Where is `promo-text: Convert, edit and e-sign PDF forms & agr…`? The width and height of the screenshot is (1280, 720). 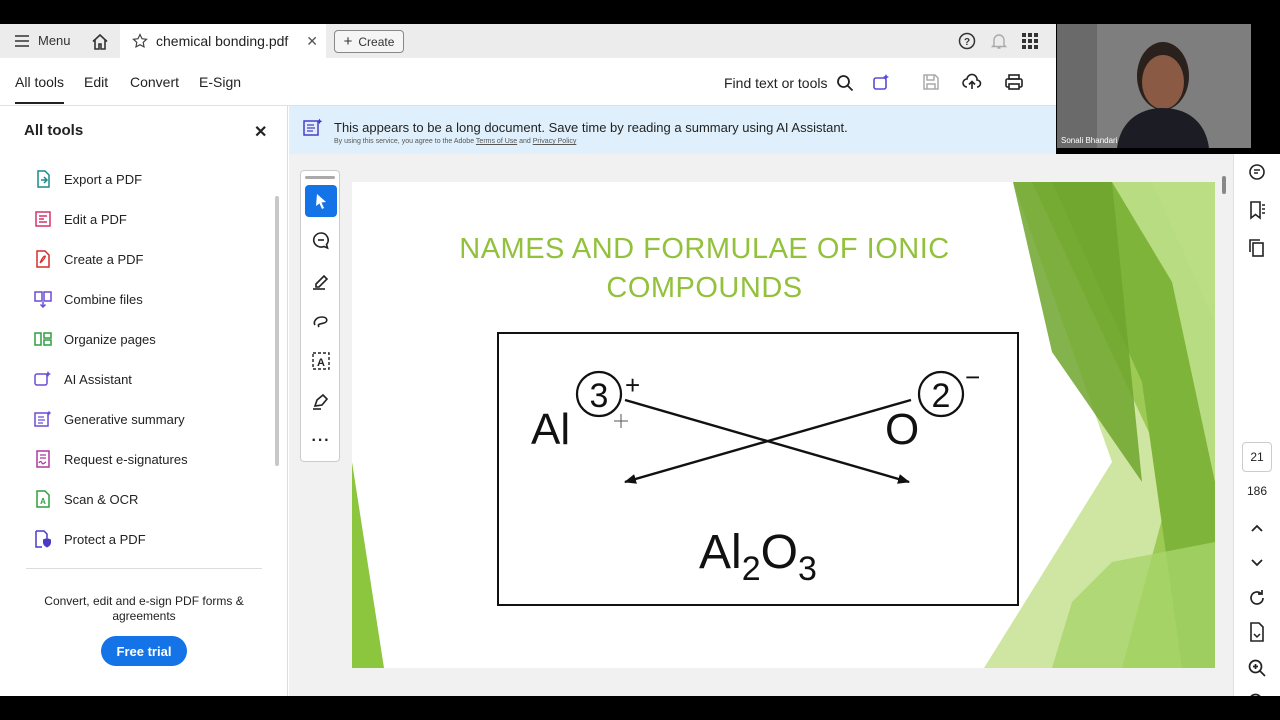
promo-text: Convert, edit and e-sign PDF forms & agr… is located at coordinates (144, 608).